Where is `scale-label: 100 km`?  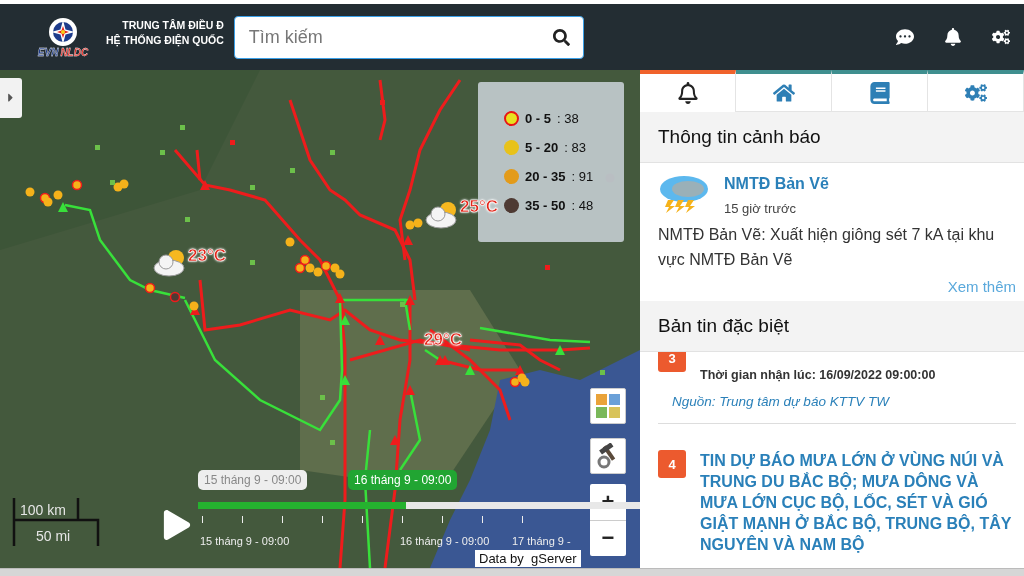
scale-label: 100 km is located at coordinates (43, 510).